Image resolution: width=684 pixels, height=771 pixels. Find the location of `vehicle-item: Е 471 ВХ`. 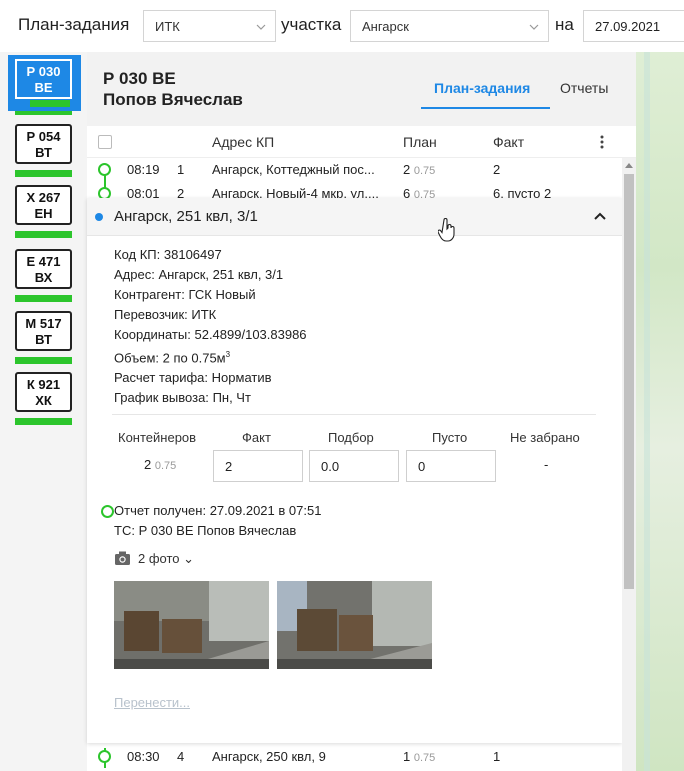

vehicle-item: Е 471 ВХ is located at coordinates (43, 275).